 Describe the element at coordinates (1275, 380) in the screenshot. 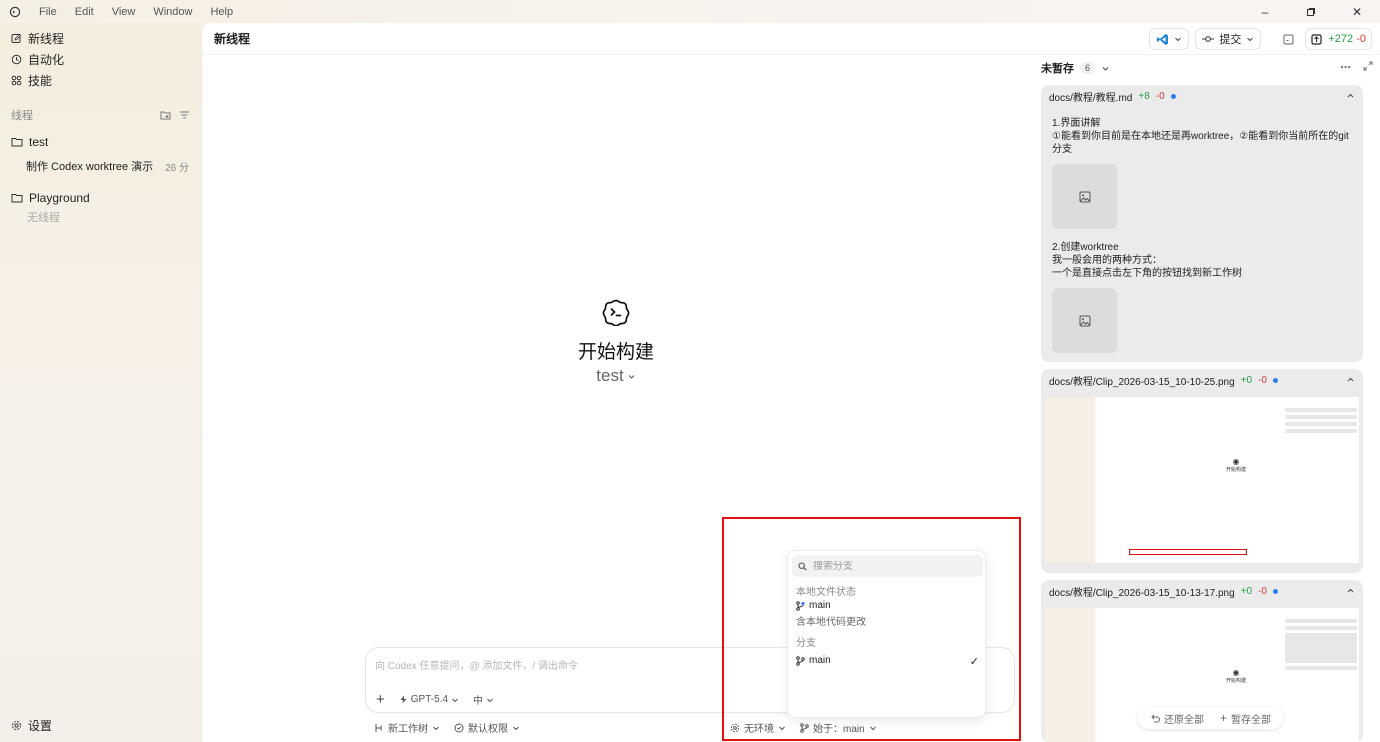

I see `modified-dot` at that location.